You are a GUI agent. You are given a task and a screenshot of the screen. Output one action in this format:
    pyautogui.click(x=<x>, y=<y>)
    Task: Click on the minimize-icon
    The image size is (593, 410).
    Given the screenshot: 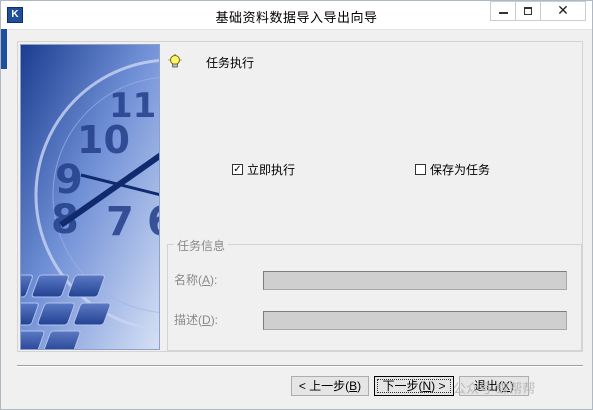 What is the action you would take?
    pyautogui.click(x=503, y=13)
    